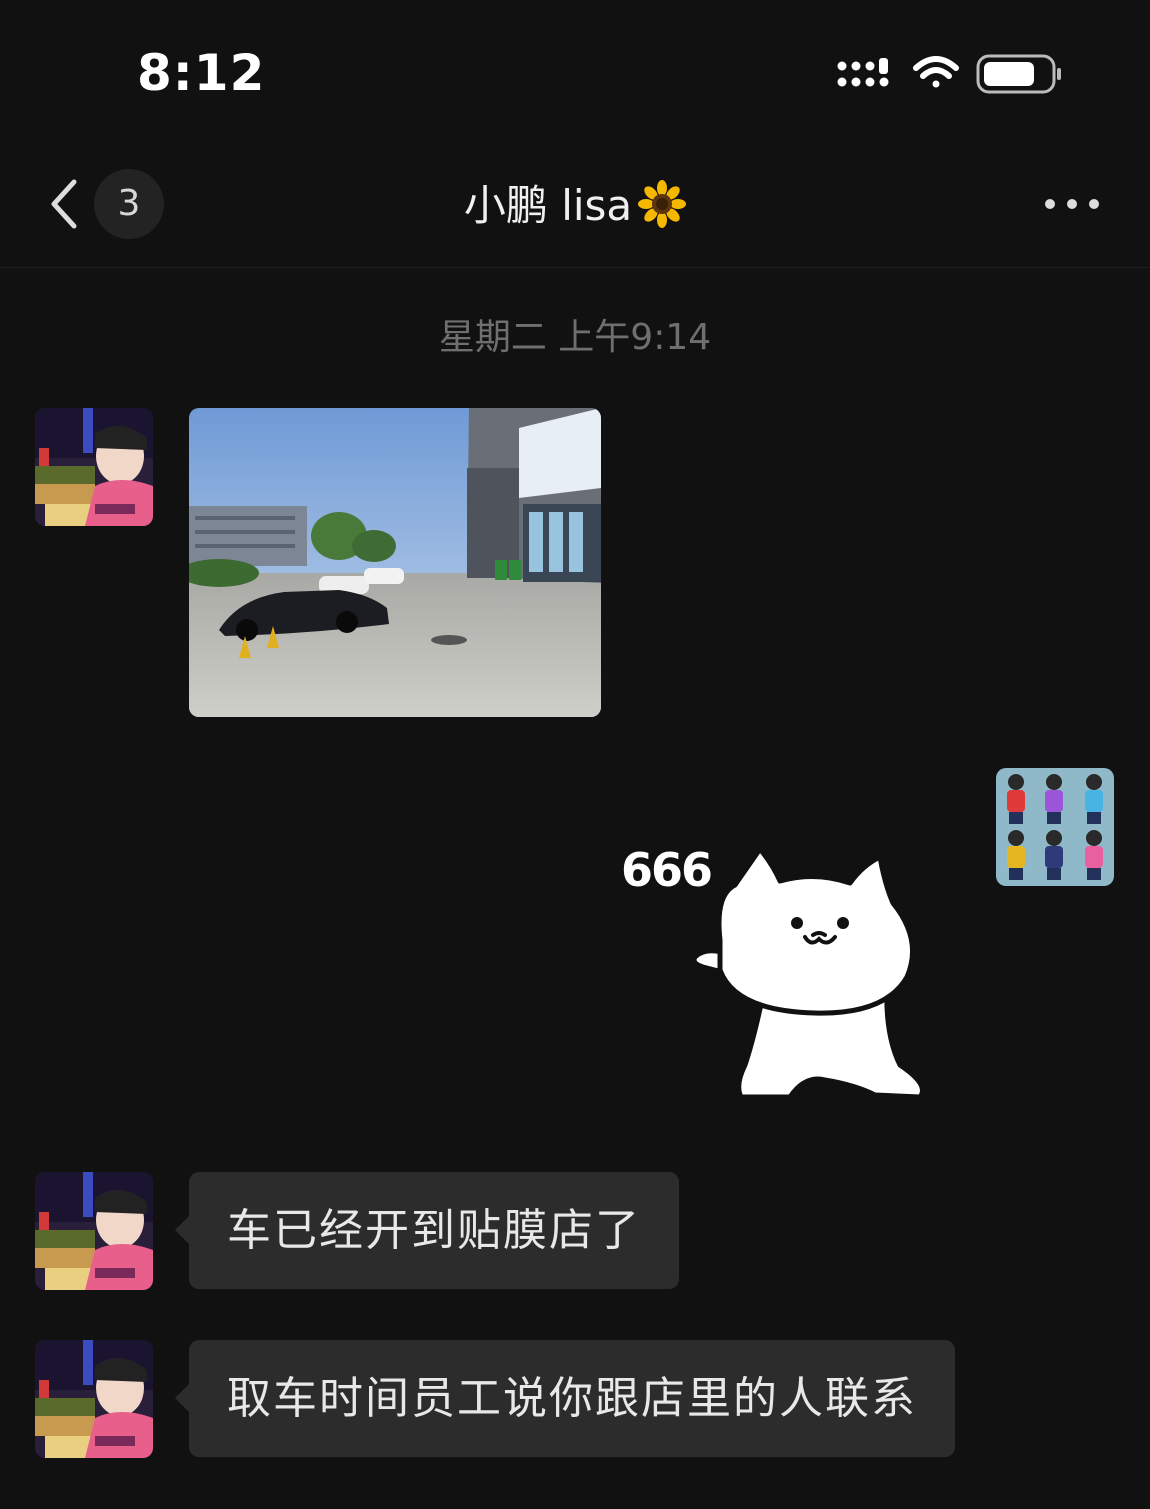 This screenshot has width=1150, height=1509. Describe the element at coordinates (572, 1398) in the screenshot. I see `message-text: 取车时间员工说你跟店里的人联系` at that location.